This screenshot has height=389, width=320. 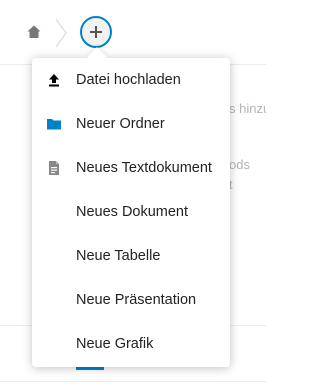 What do you see at coordinates (115, 344) in the screenshot?
I see `menu-item-label: Neue Grafik` at bounding box center [115, 344].